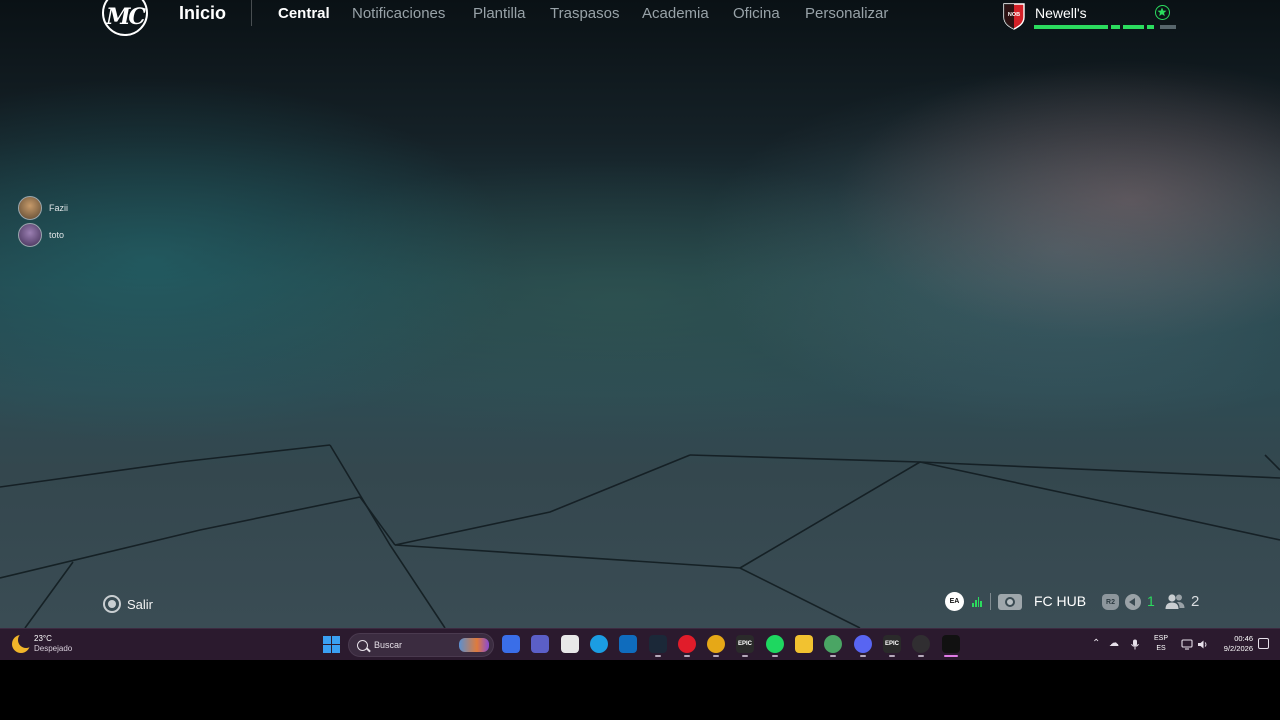 The image size is (1280, 720). I want to click on language-indicator: ESP ES, so click(1161, 644).